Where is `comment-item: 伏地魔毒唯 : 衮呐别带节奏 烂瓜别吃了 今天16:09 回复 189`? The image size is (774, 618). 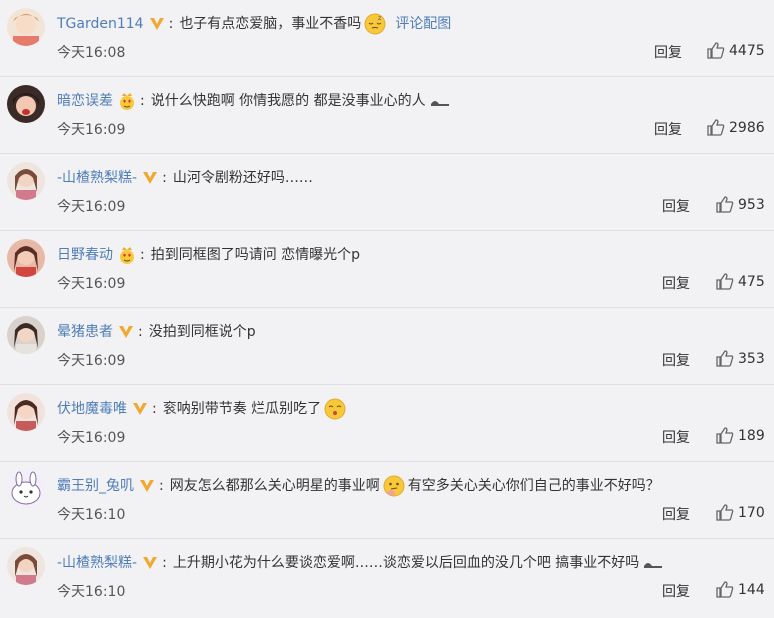
comment-item: 伏地魔毒唯 : 衮呐别带节奏 烂瓜别吃了 今天16:09 回复 189 is located at coordinates (387, 423).